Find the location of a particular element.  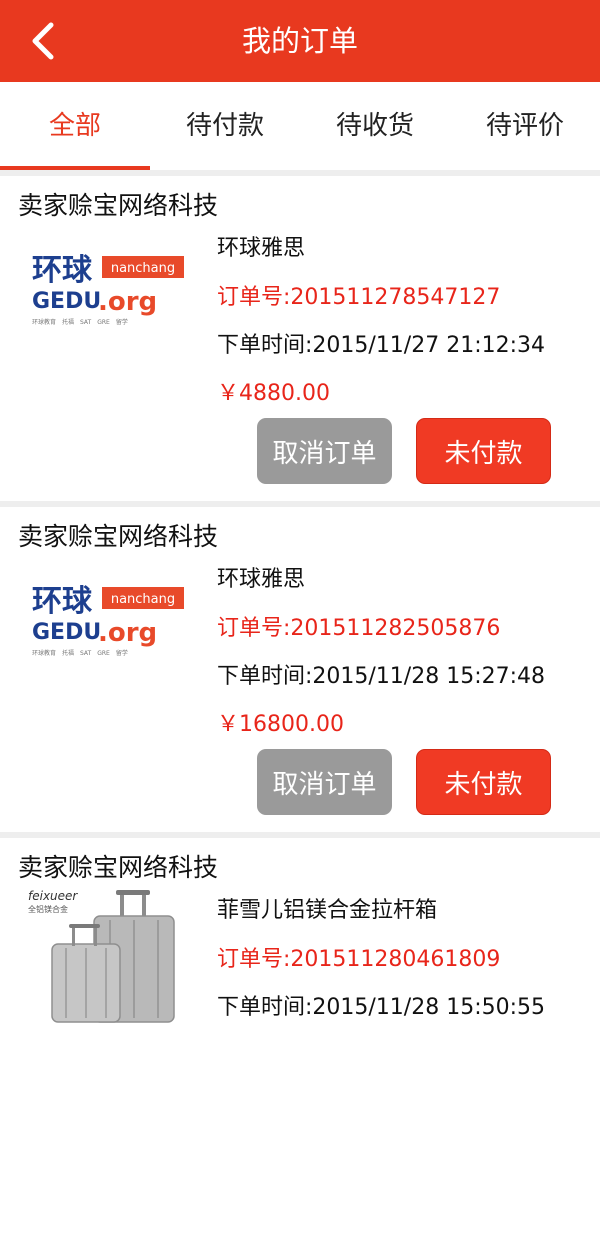

chevron-left-icon is located at coordinates (43, 41).